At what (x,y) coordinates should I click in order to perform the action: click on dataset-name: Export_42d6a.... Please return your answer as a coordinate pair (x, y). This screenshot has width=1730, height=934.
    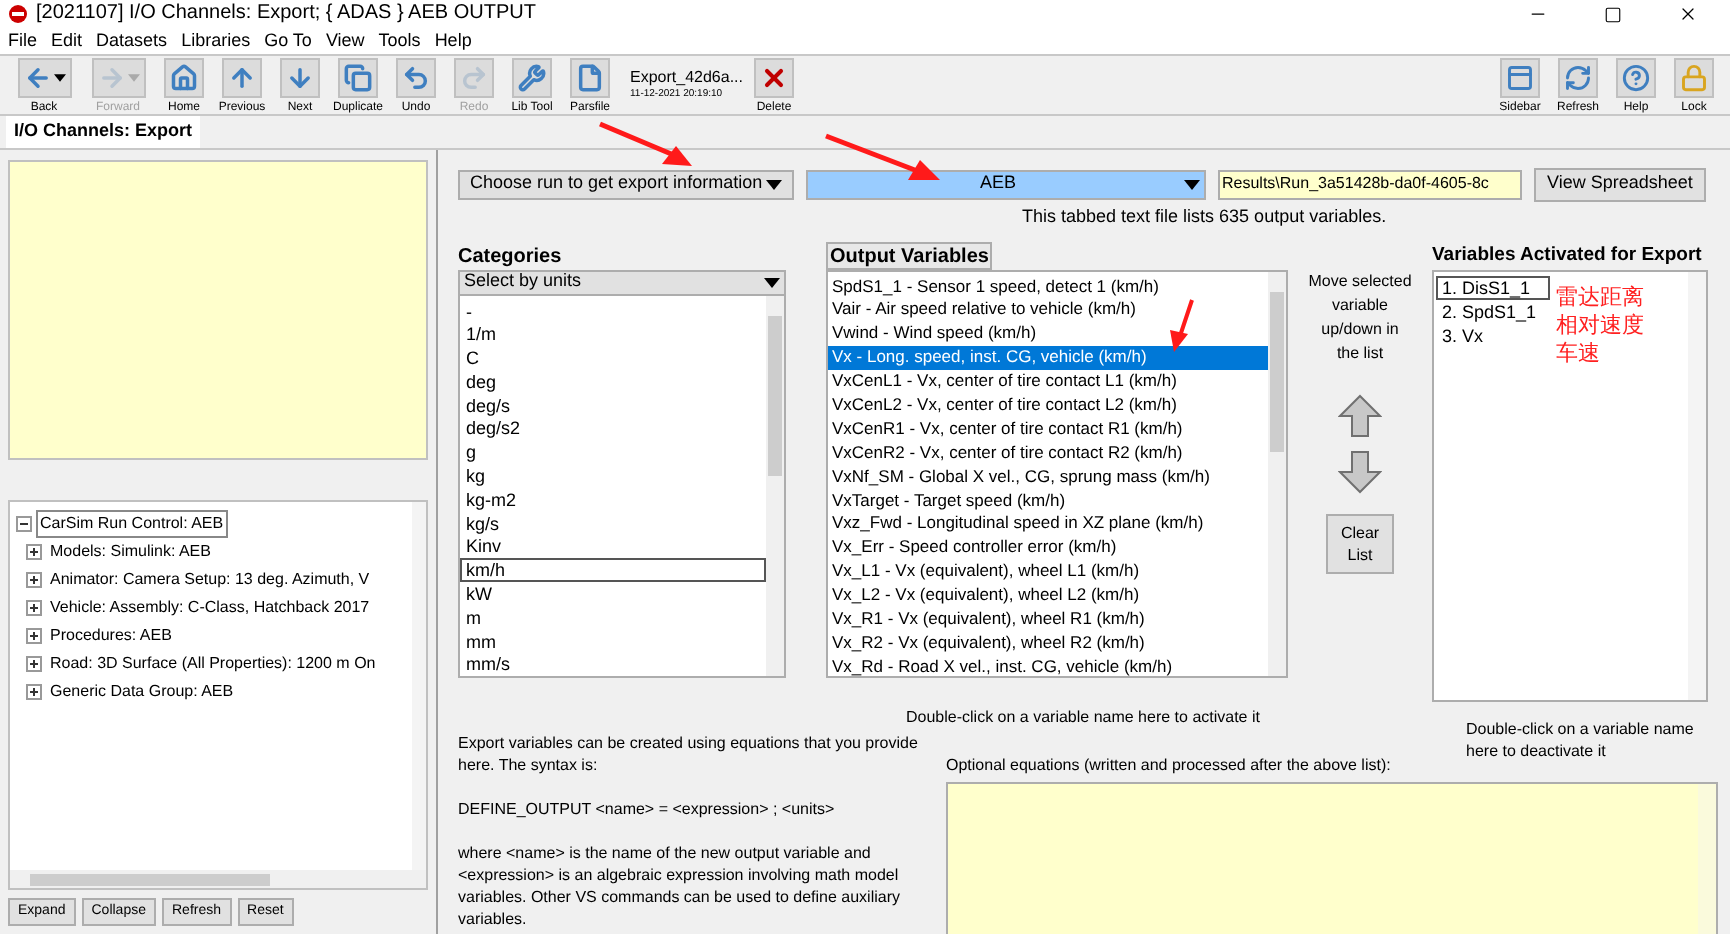
    Looking at the image, I should click on (686, 78).